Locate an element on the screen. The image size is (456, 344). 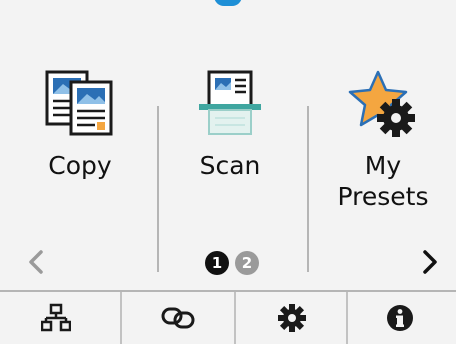
wireless-connect-icon is located at coordinates (178, 318).